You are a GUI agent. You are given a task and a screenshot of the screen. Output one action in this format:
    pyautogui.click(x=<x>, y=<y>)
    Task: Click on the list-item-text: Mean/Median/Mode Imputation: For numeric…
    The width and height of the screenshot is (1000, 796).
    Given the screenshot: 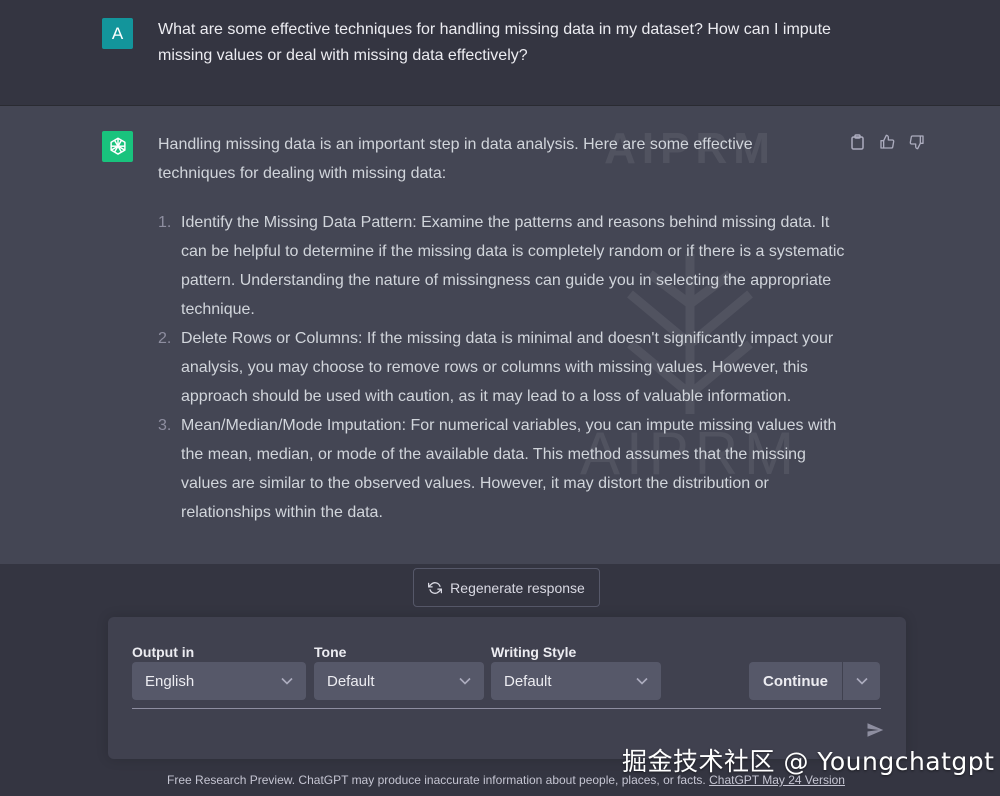 What is the action you would take?
    pyautogui.click(x=509, y=469)
    